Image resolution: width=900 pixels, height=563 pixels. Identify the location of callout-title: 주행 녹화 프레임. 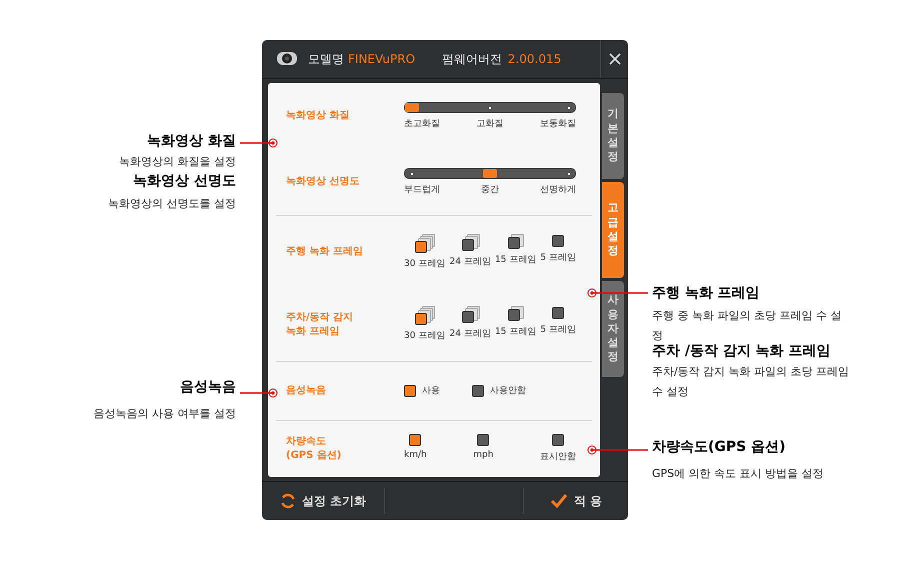
(706, 293).